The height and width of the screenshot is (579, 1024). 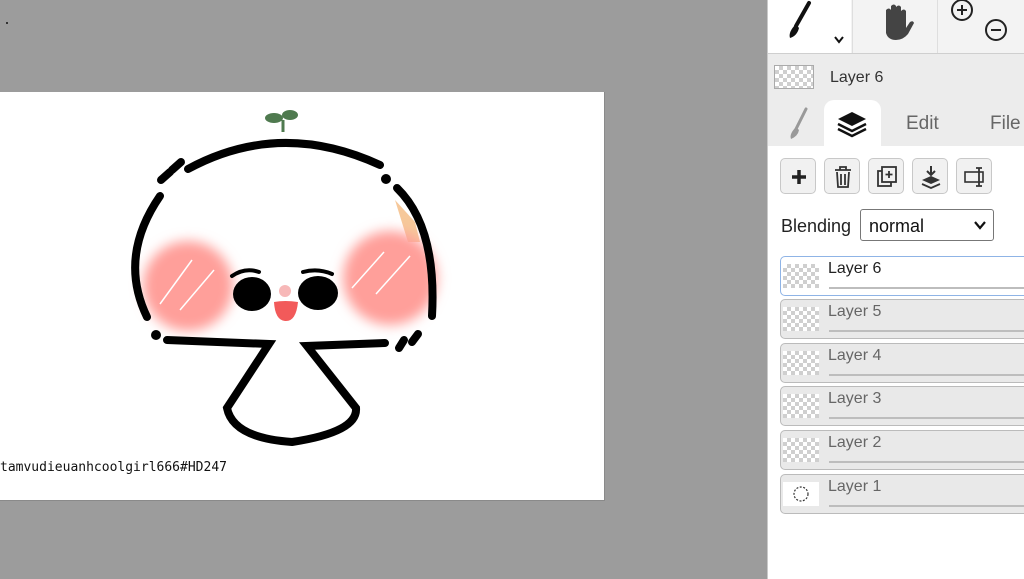 What do you see at coordinates (902, 276) in the screenshot?
I see `layer-row-6: Layer 6` at bounding box center [902, 276].